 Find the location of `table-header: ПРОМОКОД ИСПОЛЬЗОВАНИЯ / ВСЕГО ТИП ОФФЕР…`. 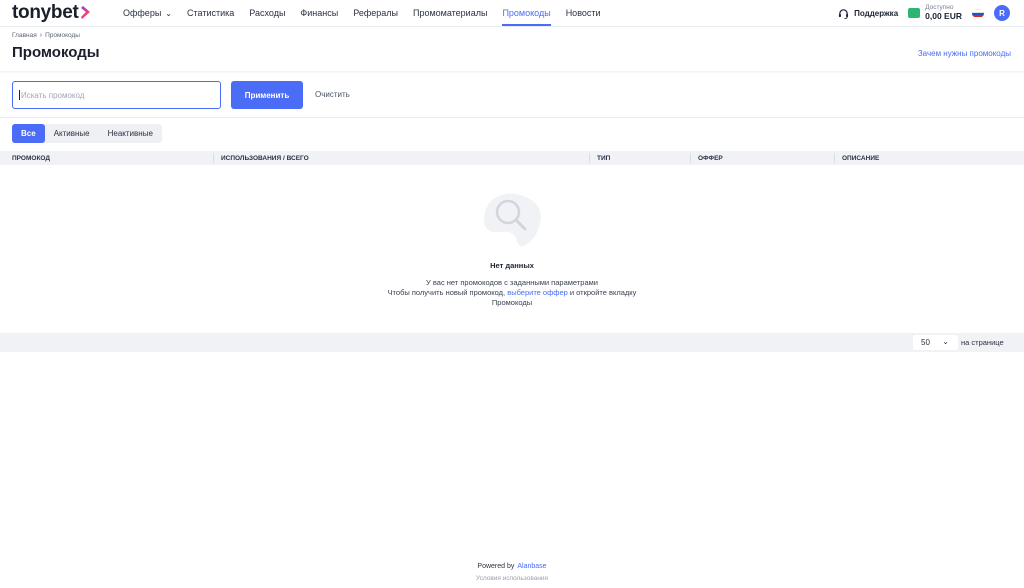

table-header: ПРОМОКОД ИСПОЛЬЗОВАНИЯ / ВСЕГО ТИП ОФФЕР… is located at coordinates (512, 158).